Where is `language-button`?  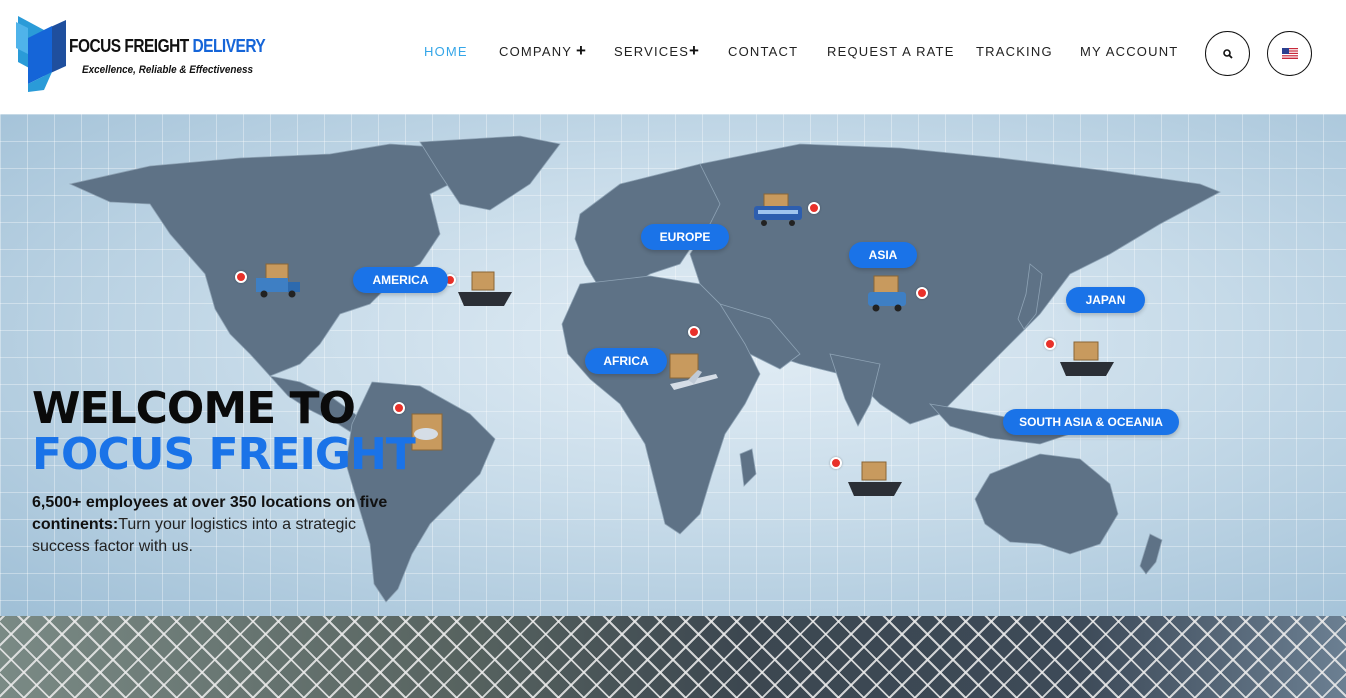 language-button is located at coordinates (1289, 53).